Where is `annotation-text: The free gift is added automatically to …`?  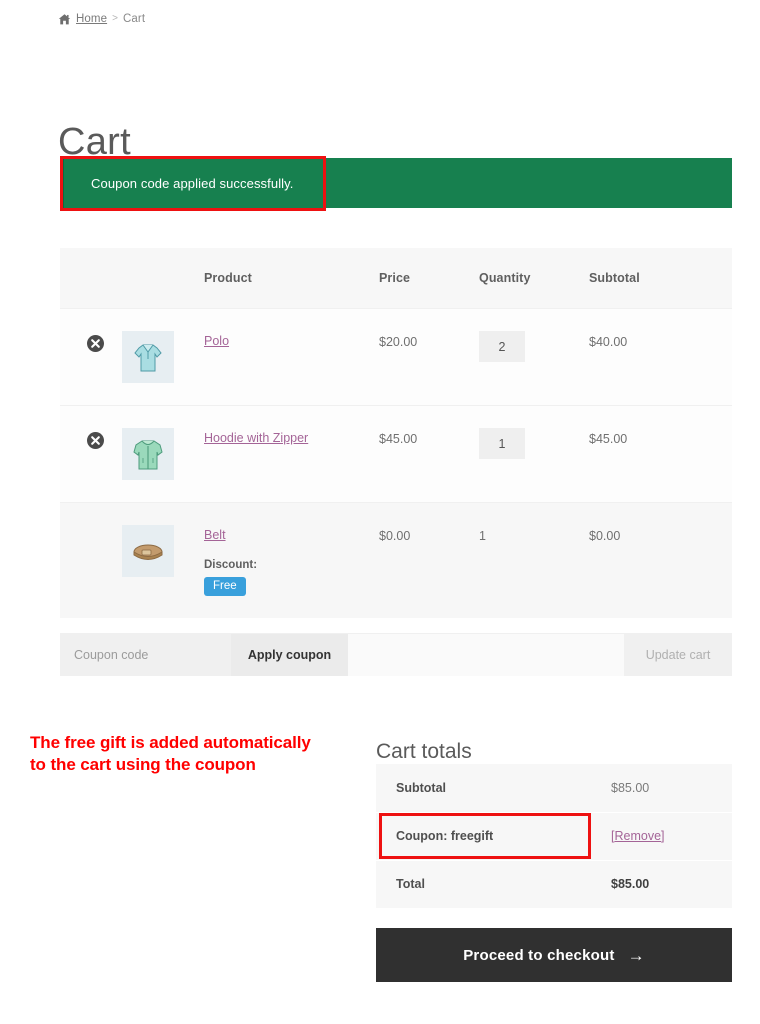
annotation-text: The free gift is added automatically to … is located at coordinates (170, 753).